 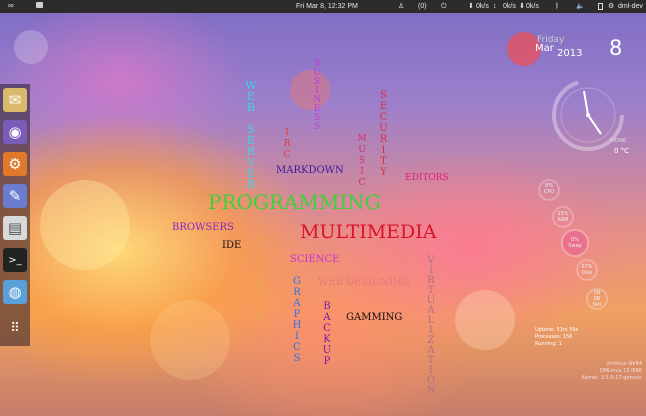 What do you see at coordinates (15, 196) in the screenshot?
I see `text-editor-icon: ✎` at bounding box center [15, 196].